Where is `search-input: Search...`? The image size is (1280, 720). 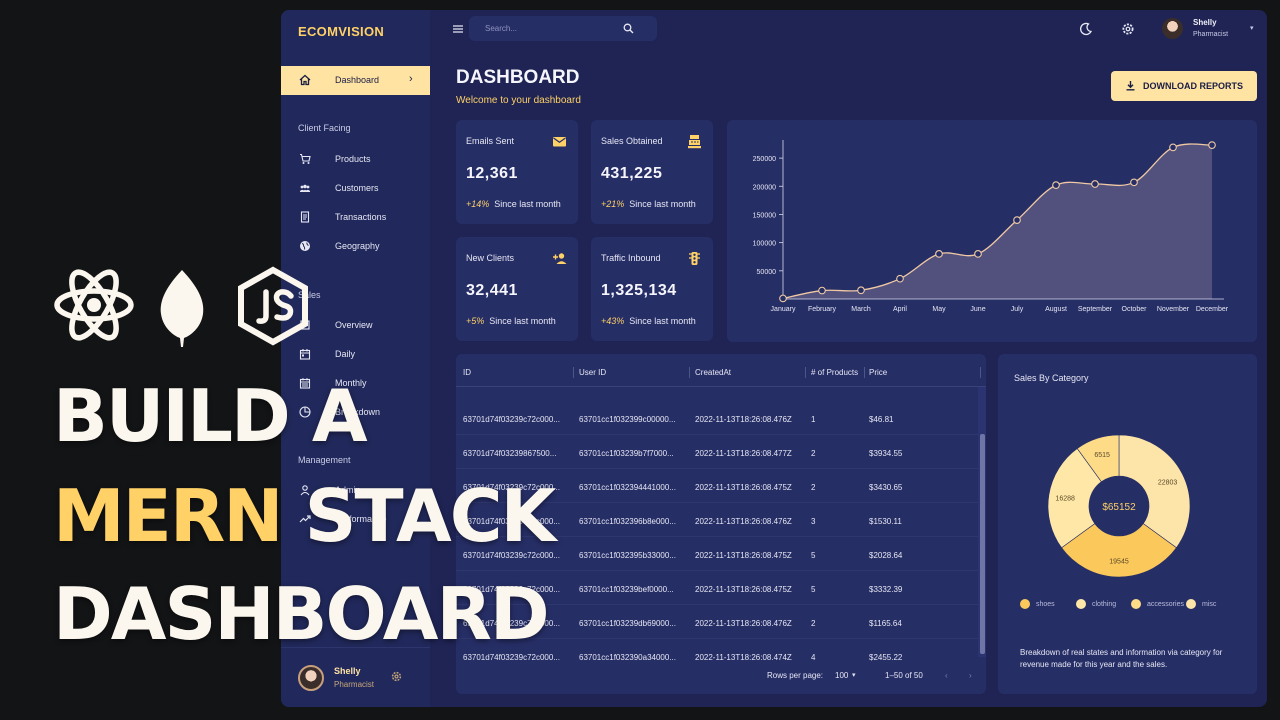 search-input: Search... is located at coordinates (563, 28).